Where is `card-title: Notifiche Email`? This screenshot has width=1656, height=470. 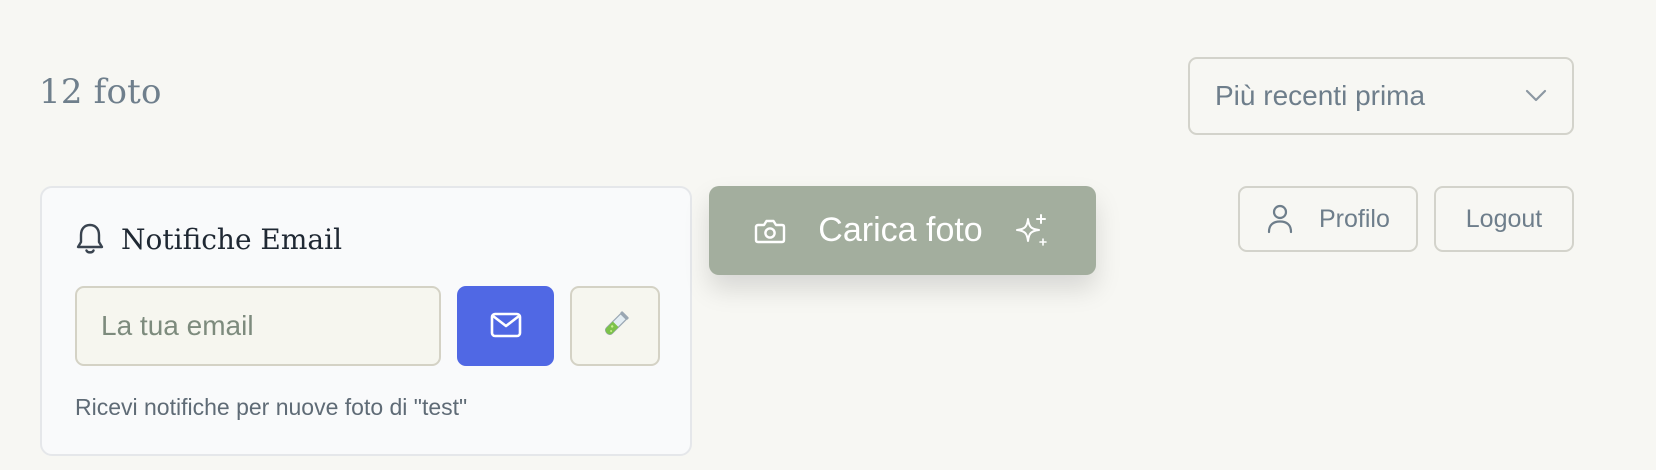 card-title: Notifiche Email is located at coordinates (232, 239).